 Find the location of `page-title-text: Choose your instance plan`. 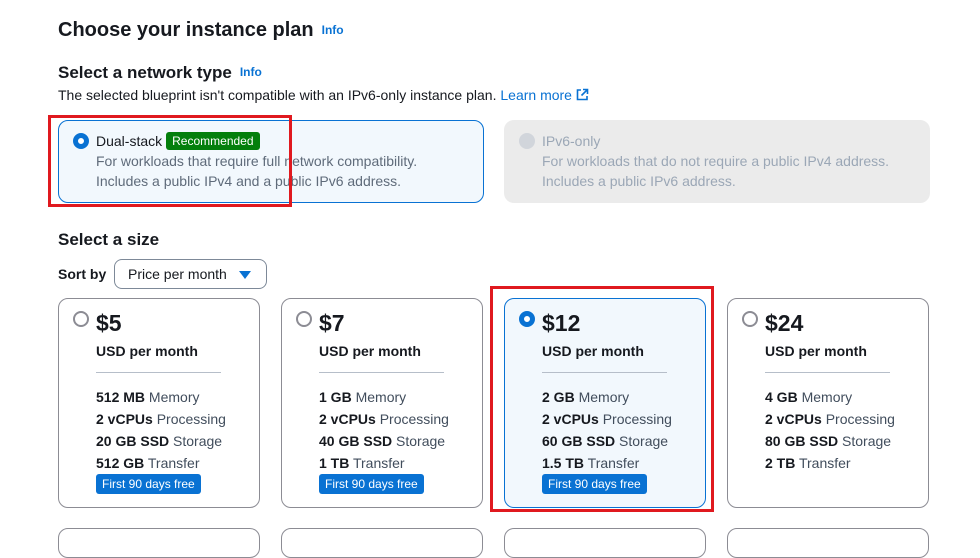

page-title-text: Choose your instance plan is located at coordinates (186, 30).